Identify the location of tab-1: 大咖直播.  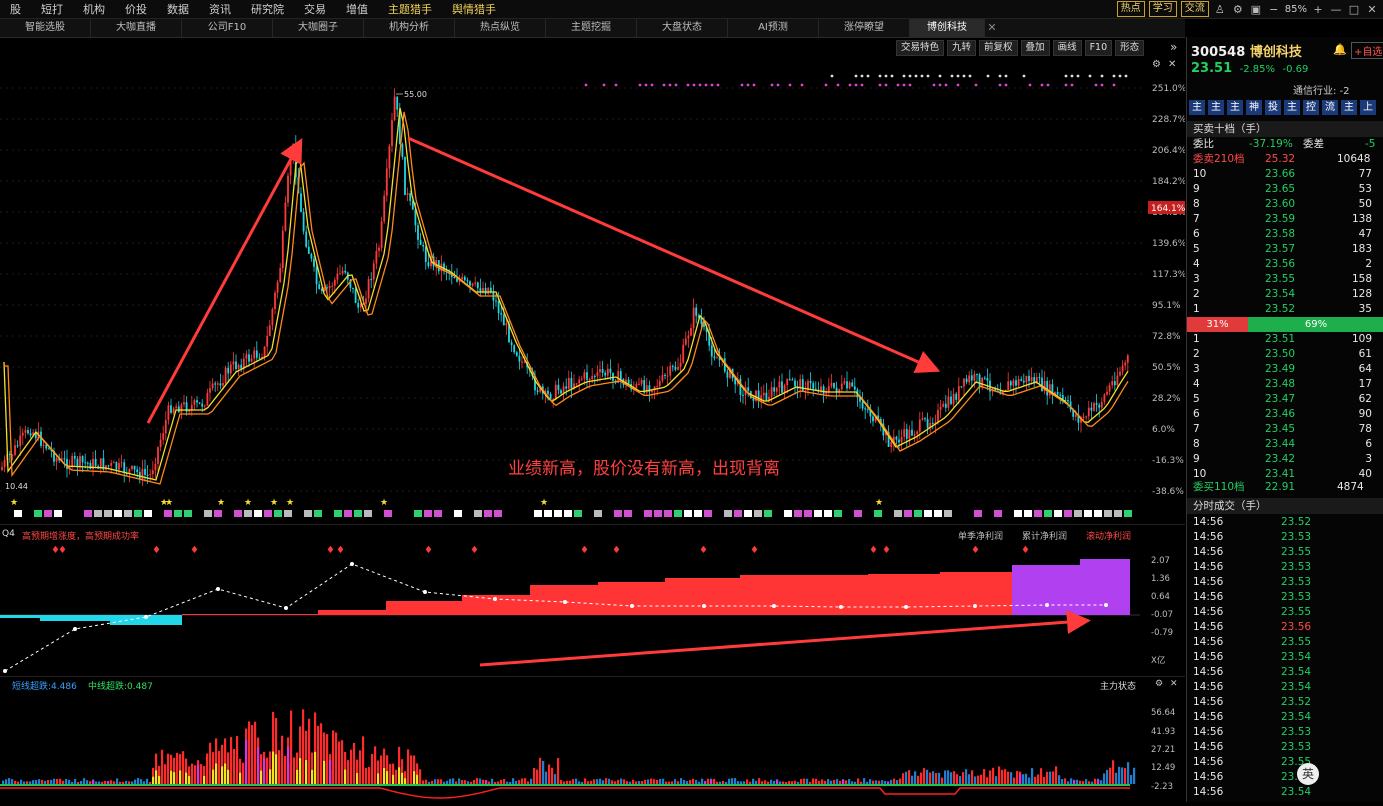
(136, 28).